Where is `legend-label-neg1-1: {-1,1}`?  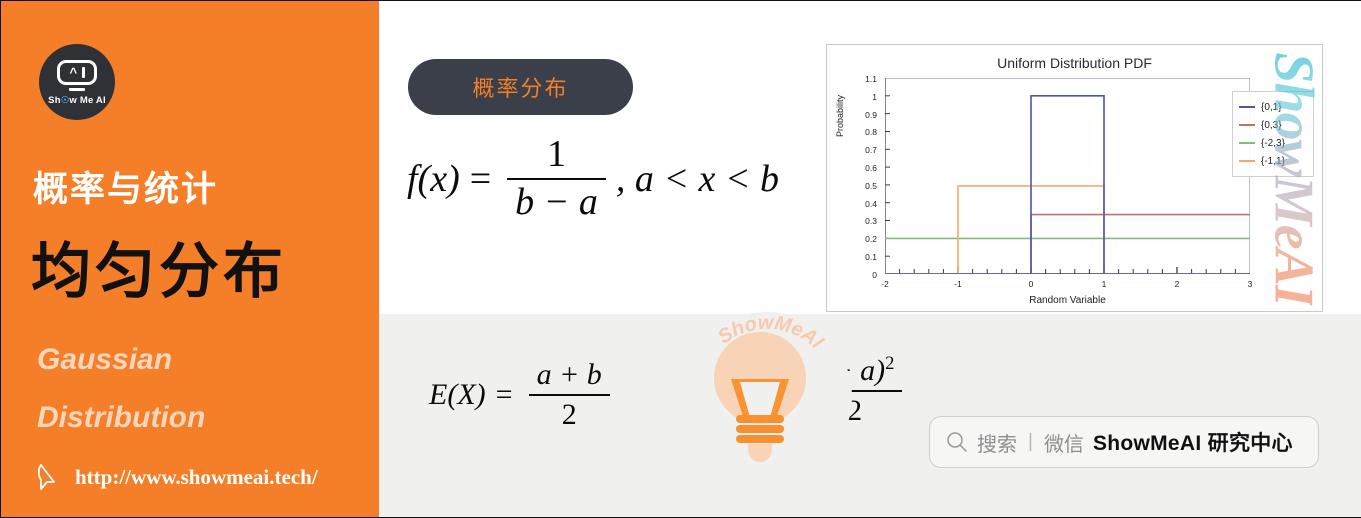
legend-label-neg1-1: {-1,1} is located at coordinates (1273, 161).